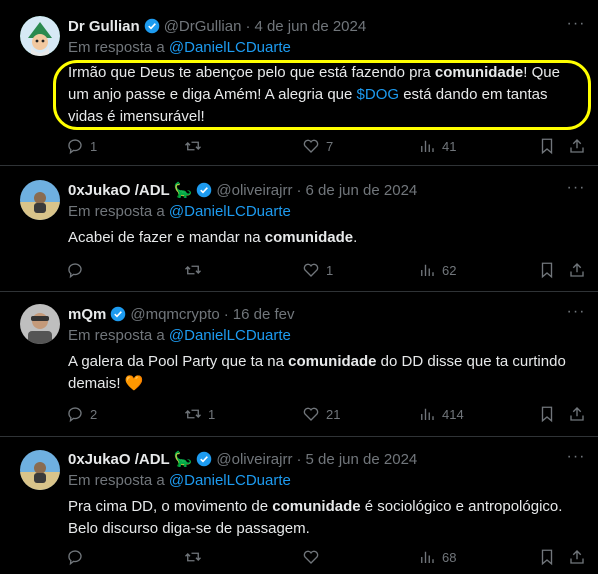  Describe the element at coordinates (321, 414) in the screenshot. I see `like-button: 21` at that location.